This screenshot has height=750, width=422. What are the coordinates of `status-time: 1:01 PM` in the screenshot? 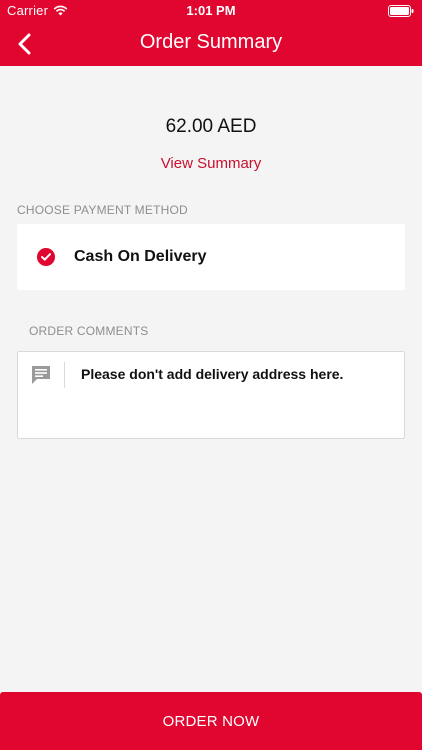 It's located at (211, 10).